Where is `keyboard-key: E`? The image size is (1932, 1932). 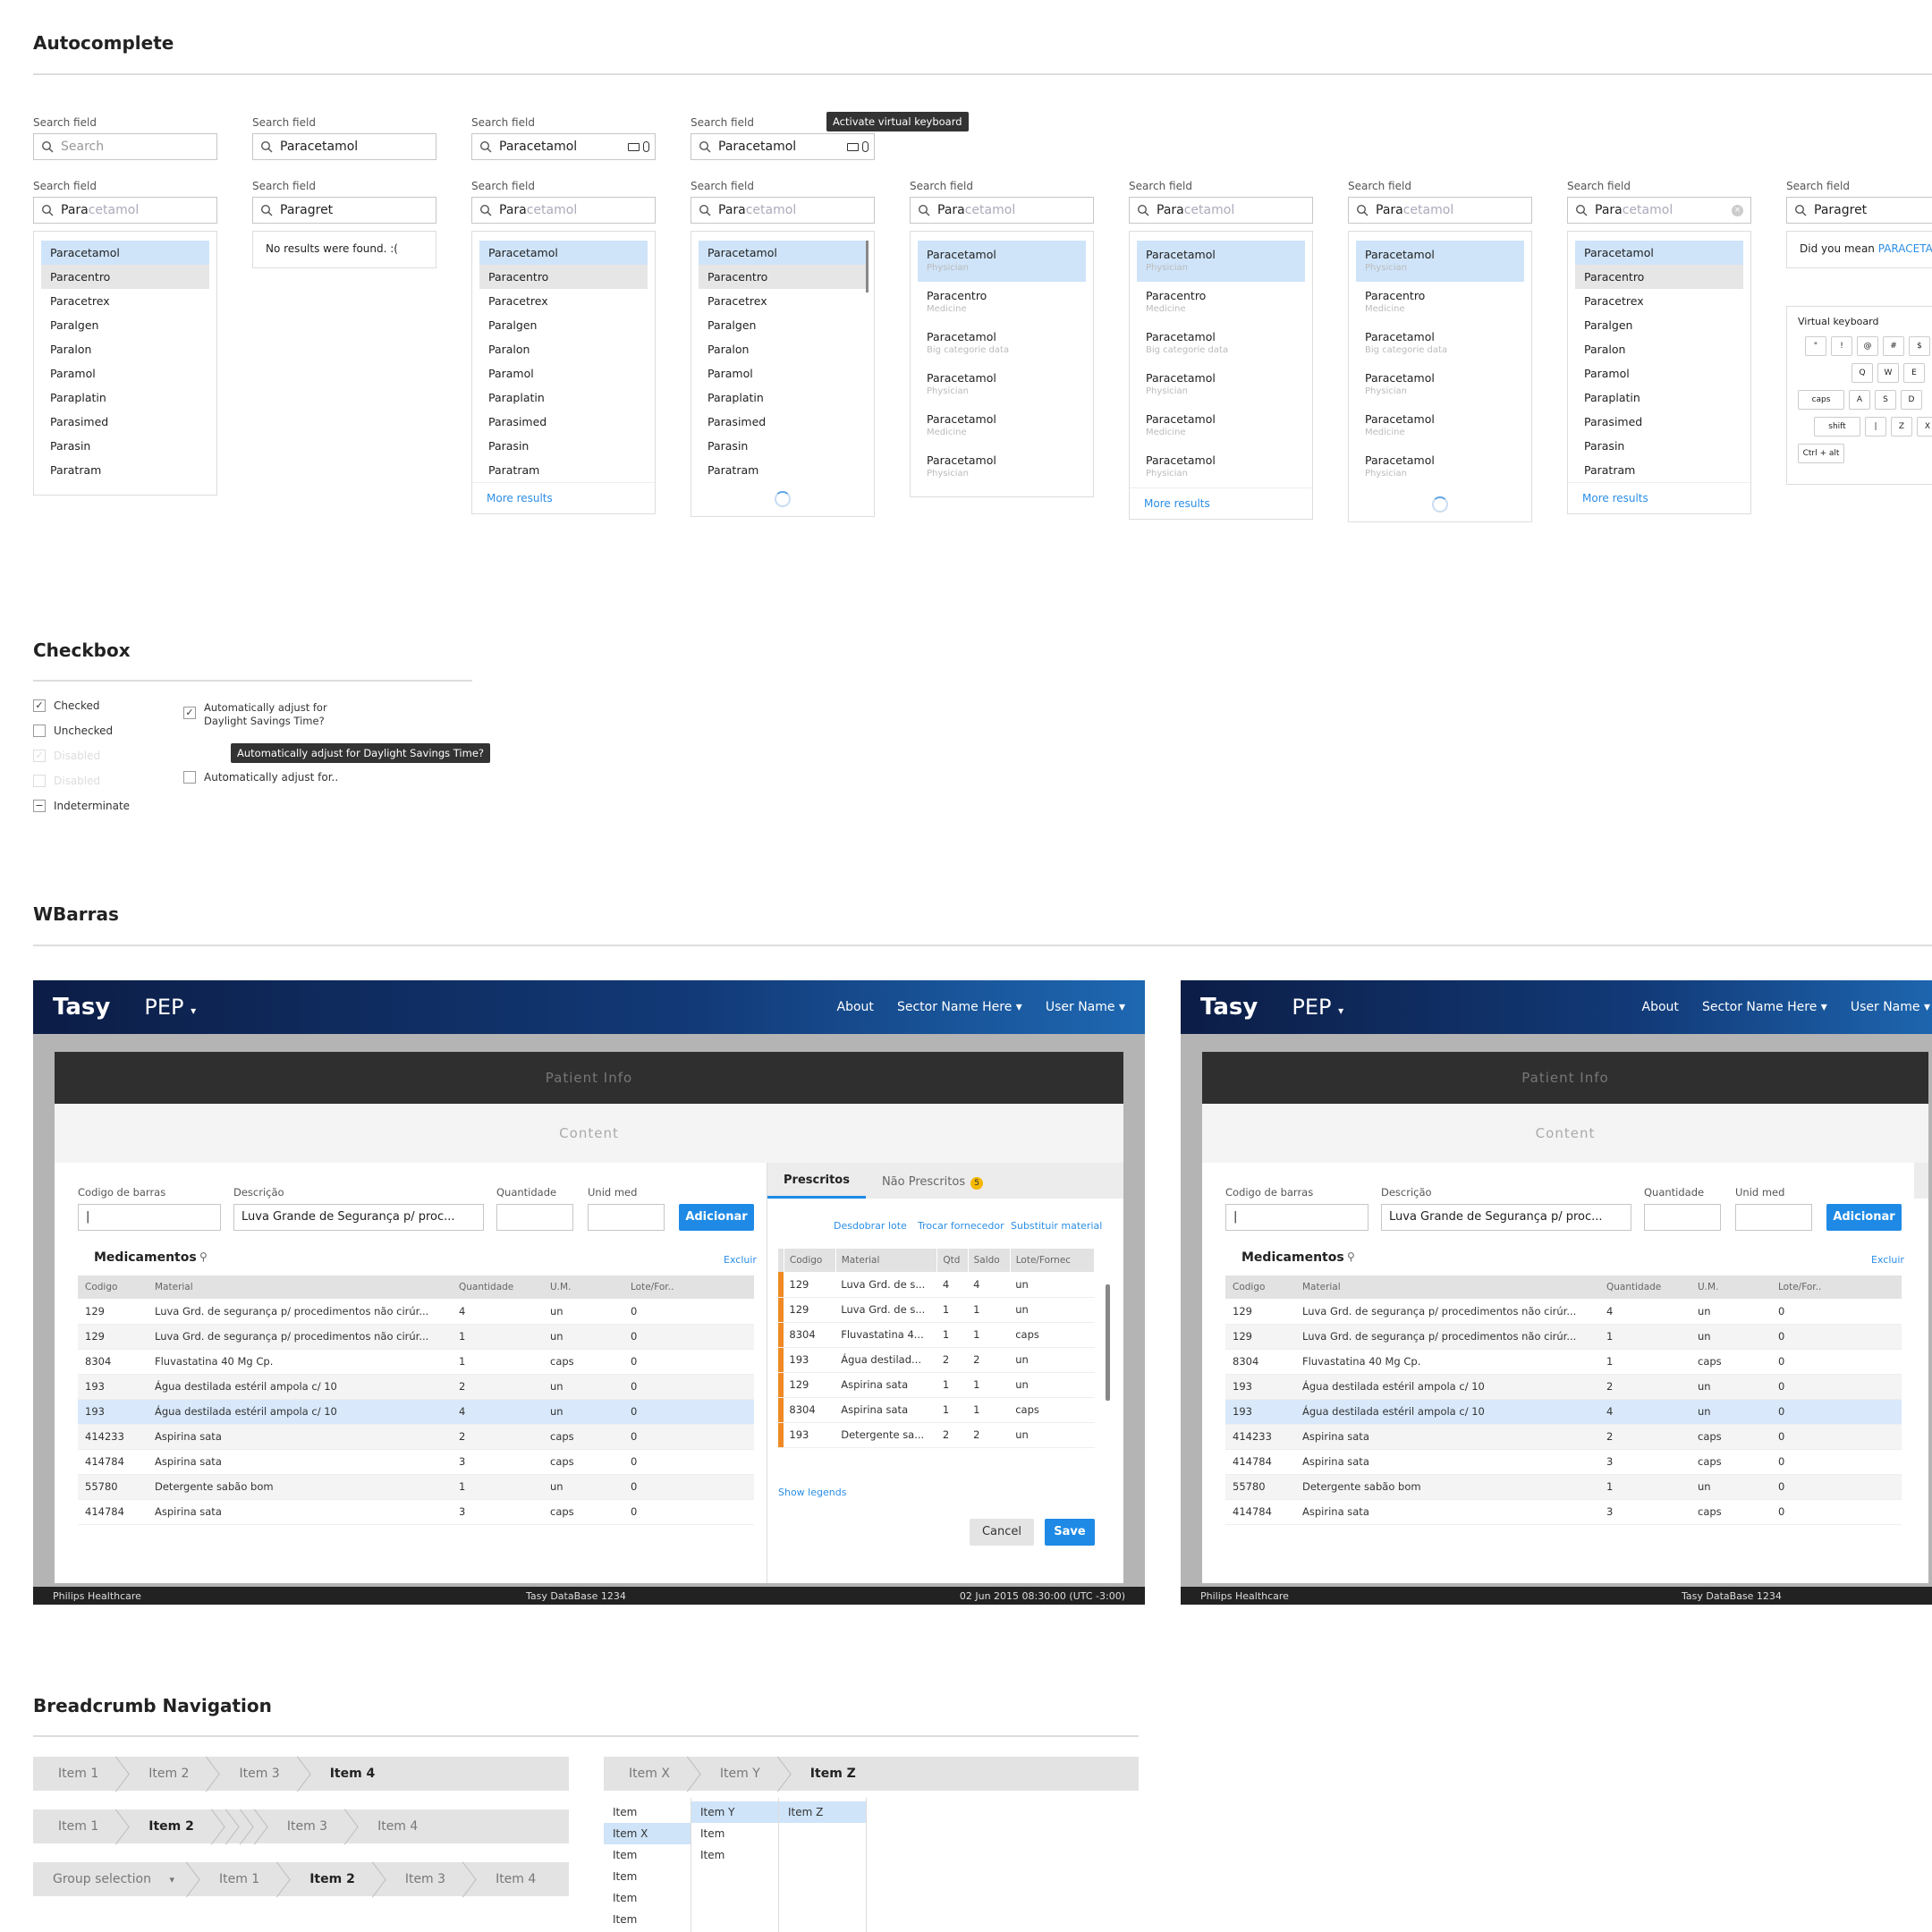
keyboard-key: E is located at coordinates (1914, 373).